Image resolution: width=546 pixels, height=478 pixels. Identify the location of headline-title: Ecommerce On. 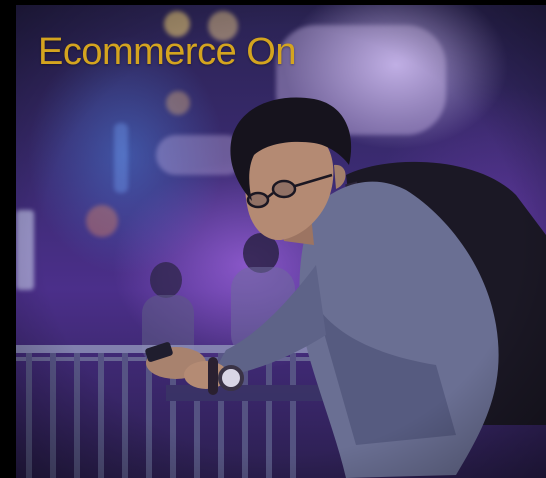
(167, 52).